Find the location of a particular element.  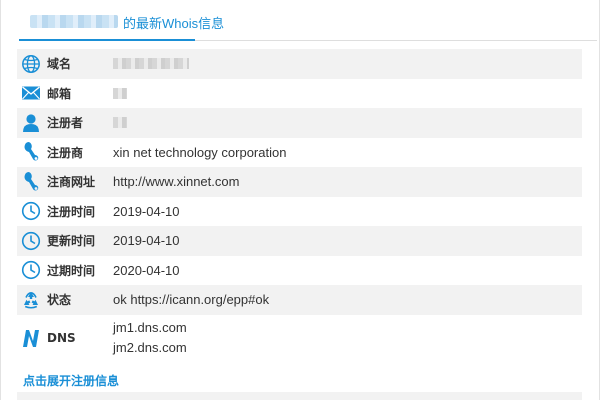

row-label: 过期时间 is located at coordinates (71, 270).